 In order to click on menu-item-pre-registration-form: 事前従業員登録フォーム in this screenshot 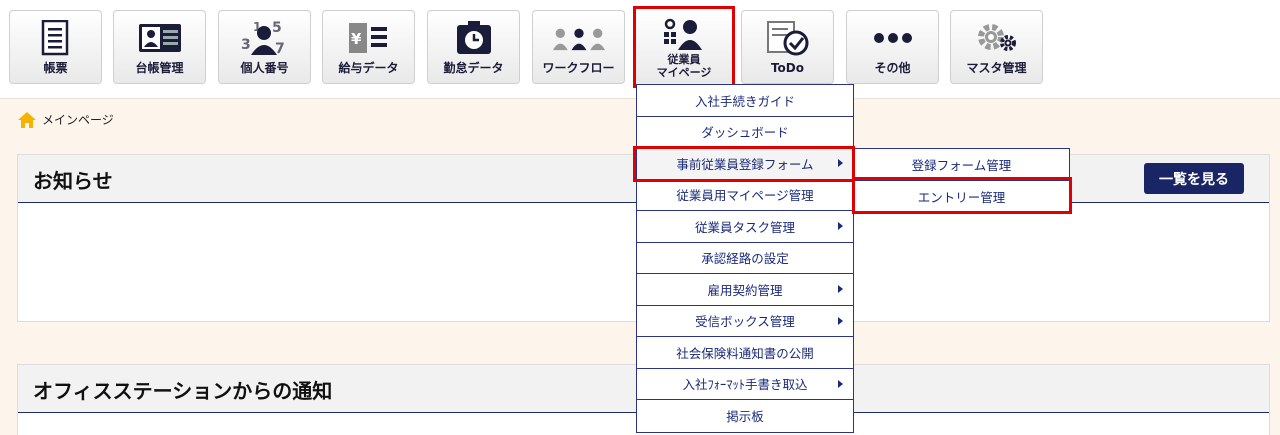, I will do `click(745, 164)`.